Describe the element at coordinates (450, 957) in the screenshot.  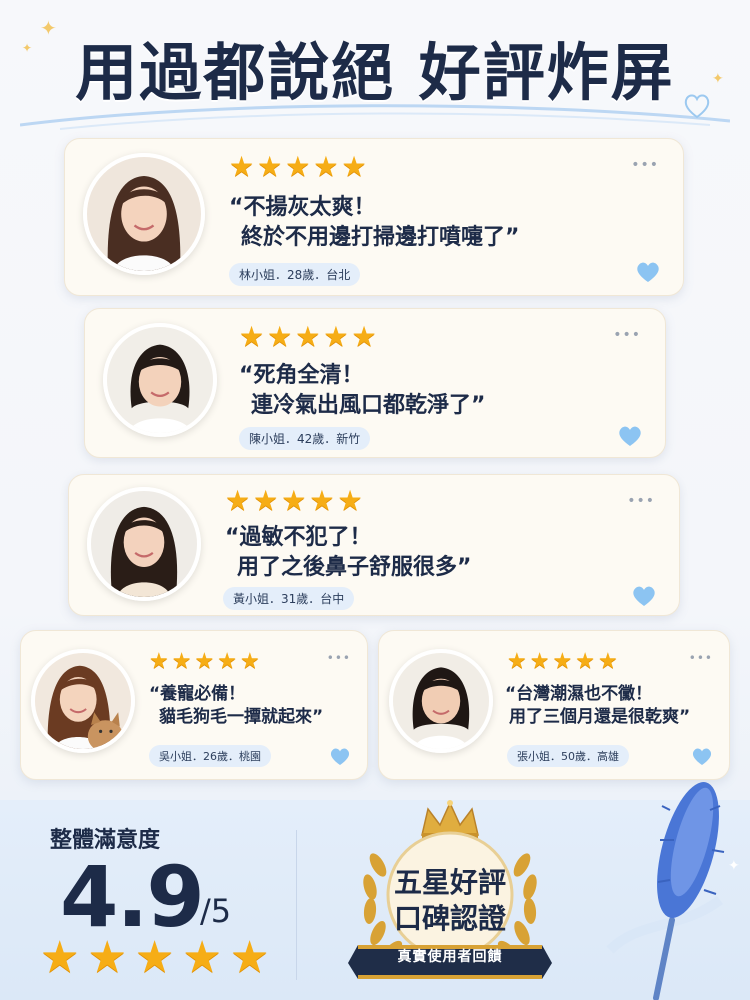
I see `badge-ribbon-text: 真實使用者回饋` at that location.